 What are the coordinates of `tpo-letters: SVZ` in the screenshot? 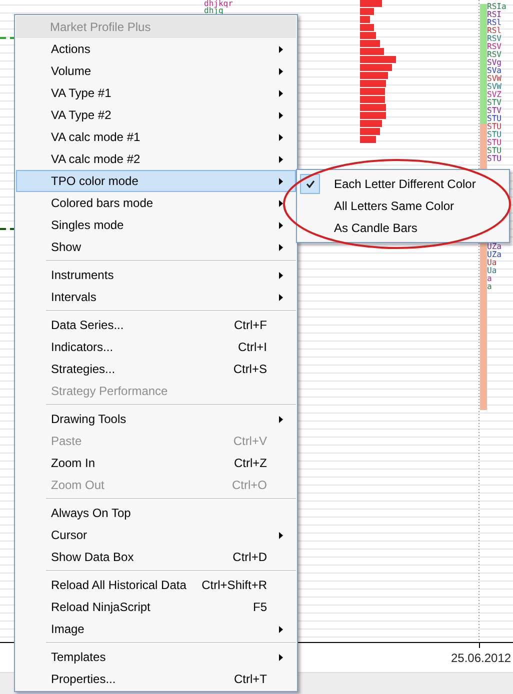 It's located at (494, 95).